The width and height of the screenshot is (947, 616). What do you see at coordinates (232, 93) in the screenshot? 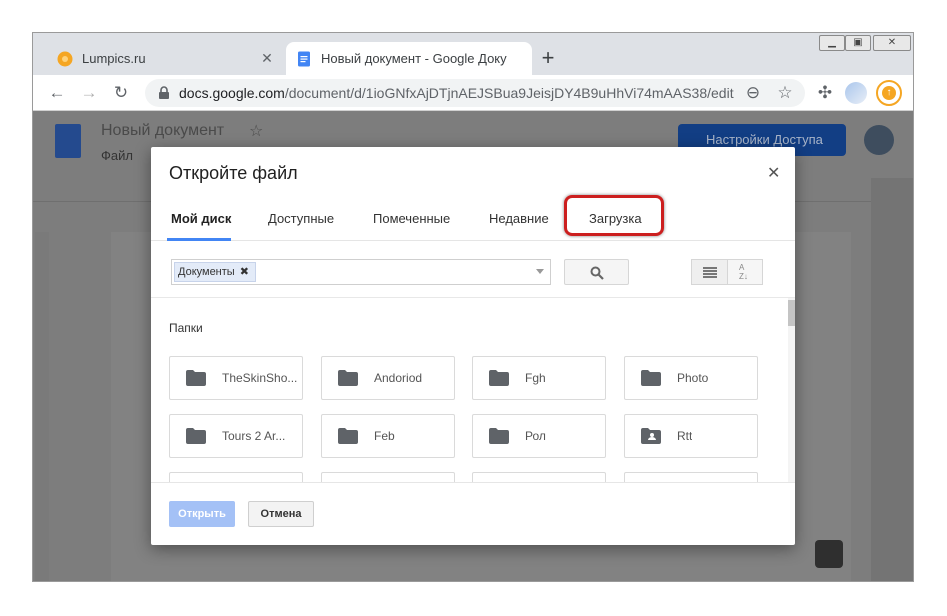
I see `url-host: docs.google.com` at bounding box center [232, 93].